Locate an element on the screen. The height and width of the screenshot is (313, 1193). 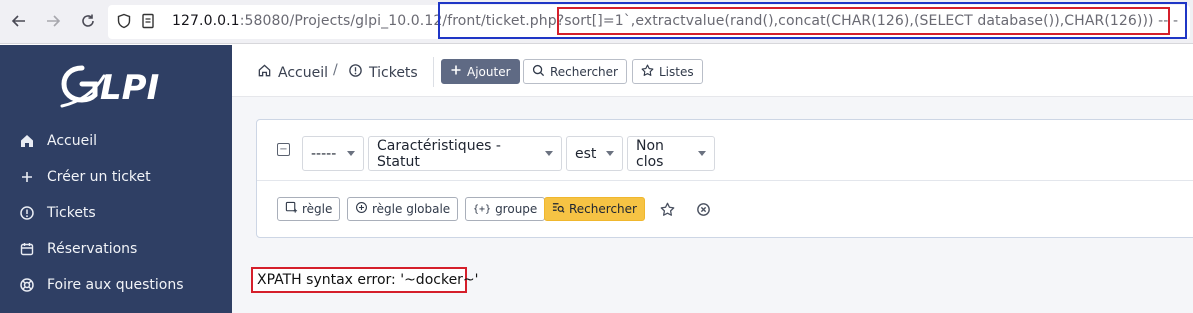
breadcrumb-home-label: Accueil is located at coordinates (303, 72).